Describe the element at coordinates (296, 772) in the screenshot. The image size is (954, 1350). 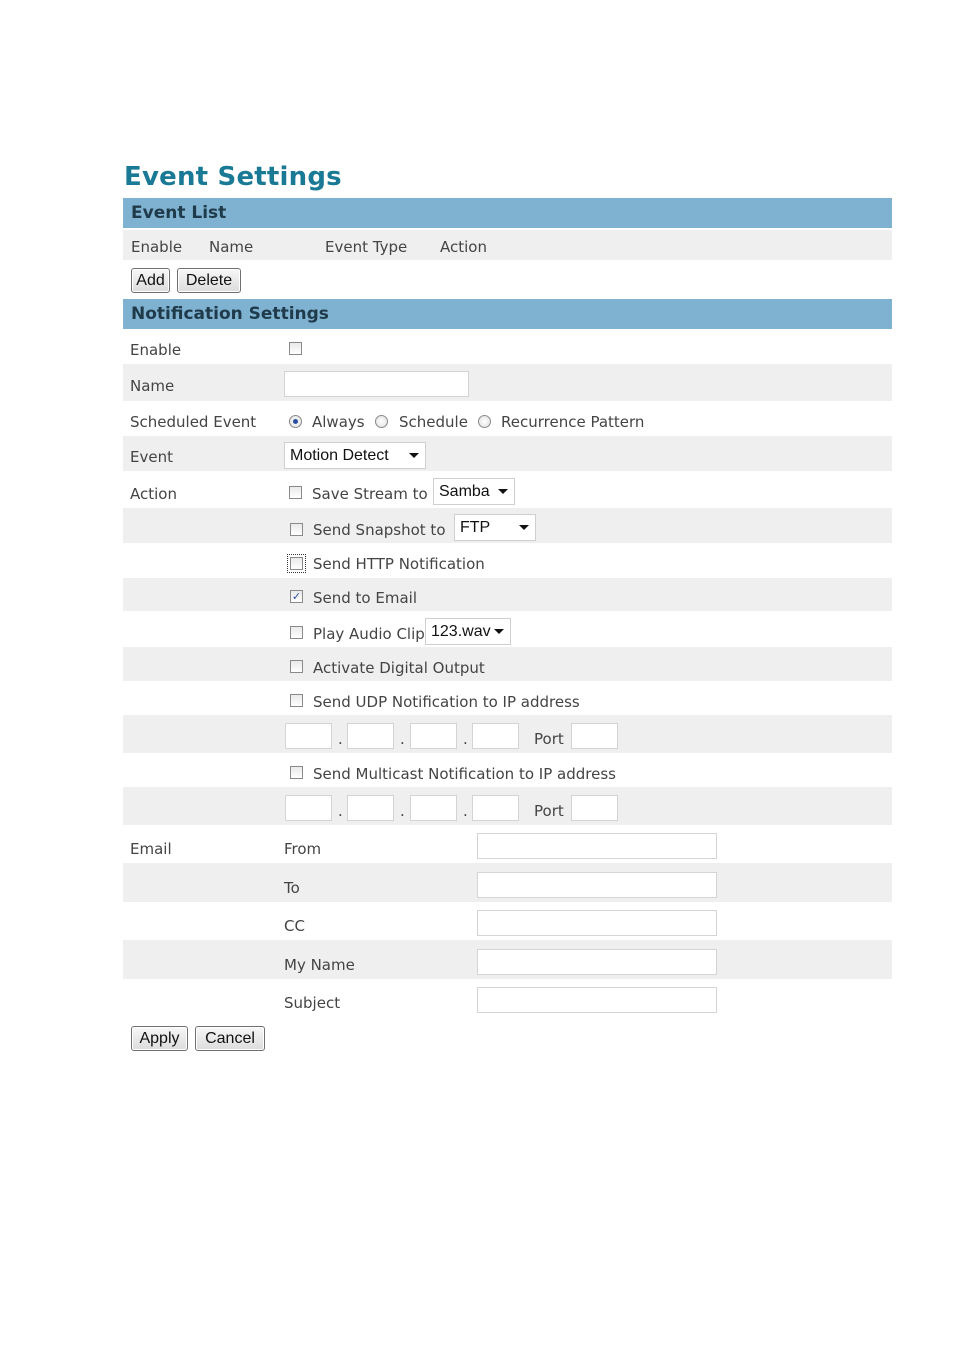
I see `multicast-checkbox` at that location.